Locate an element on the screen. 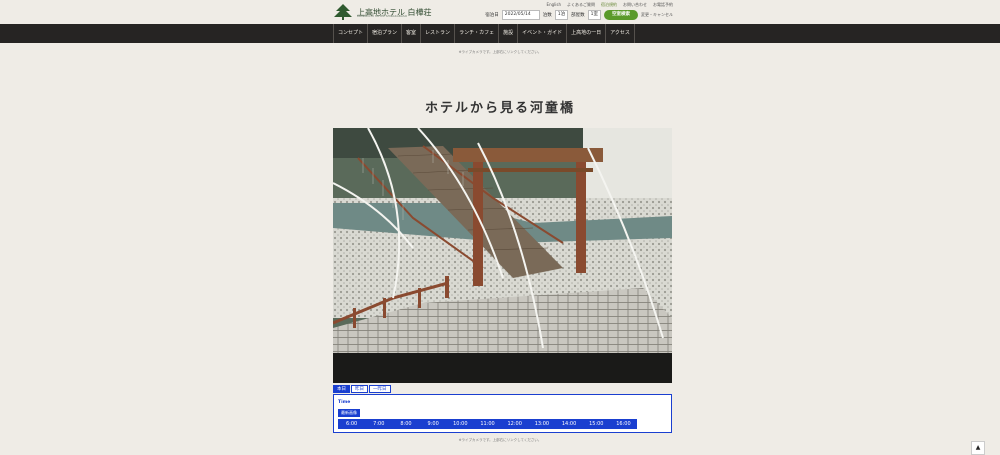 The height and width of the screenshot is (455, 1000). nav-kamikochi-day: 上高地の一日 is located at coordinates (585, 33).